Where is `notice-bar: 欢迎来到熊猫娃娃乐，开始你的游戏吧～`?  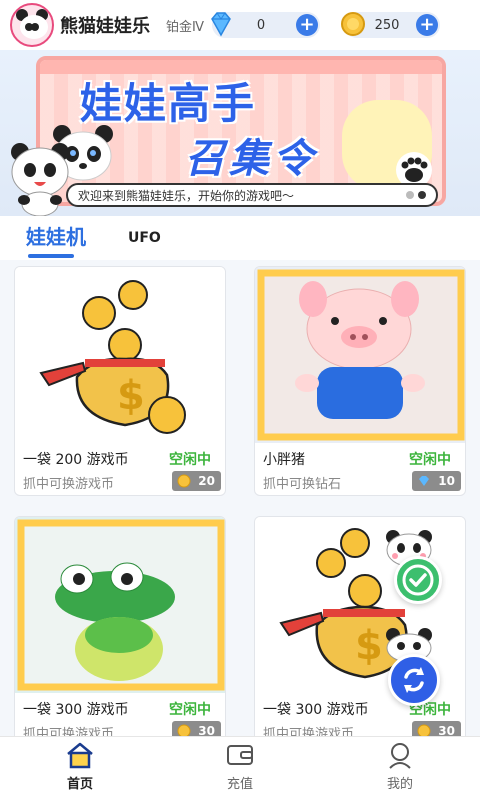
notice-bar: 欢迎来到熊猫娃娃乐，开始你的游戏吧～ is located at coordinates (252, 195).